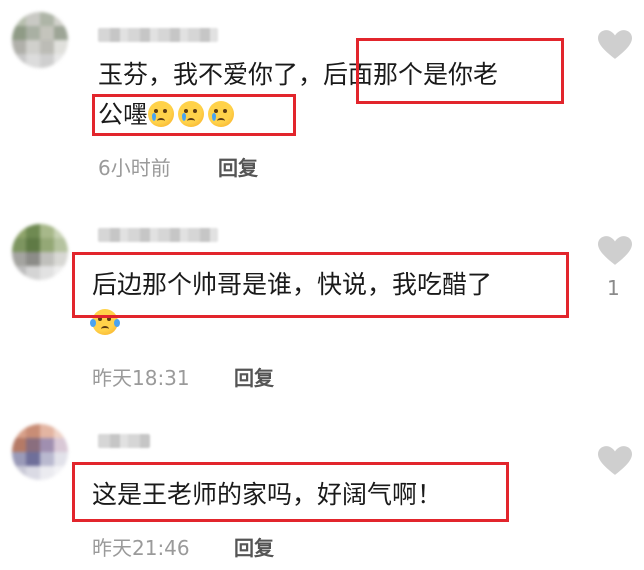 This screenshot has width=644, height=570. I want to click on comment-time: 6小时前, so click(134, 168).